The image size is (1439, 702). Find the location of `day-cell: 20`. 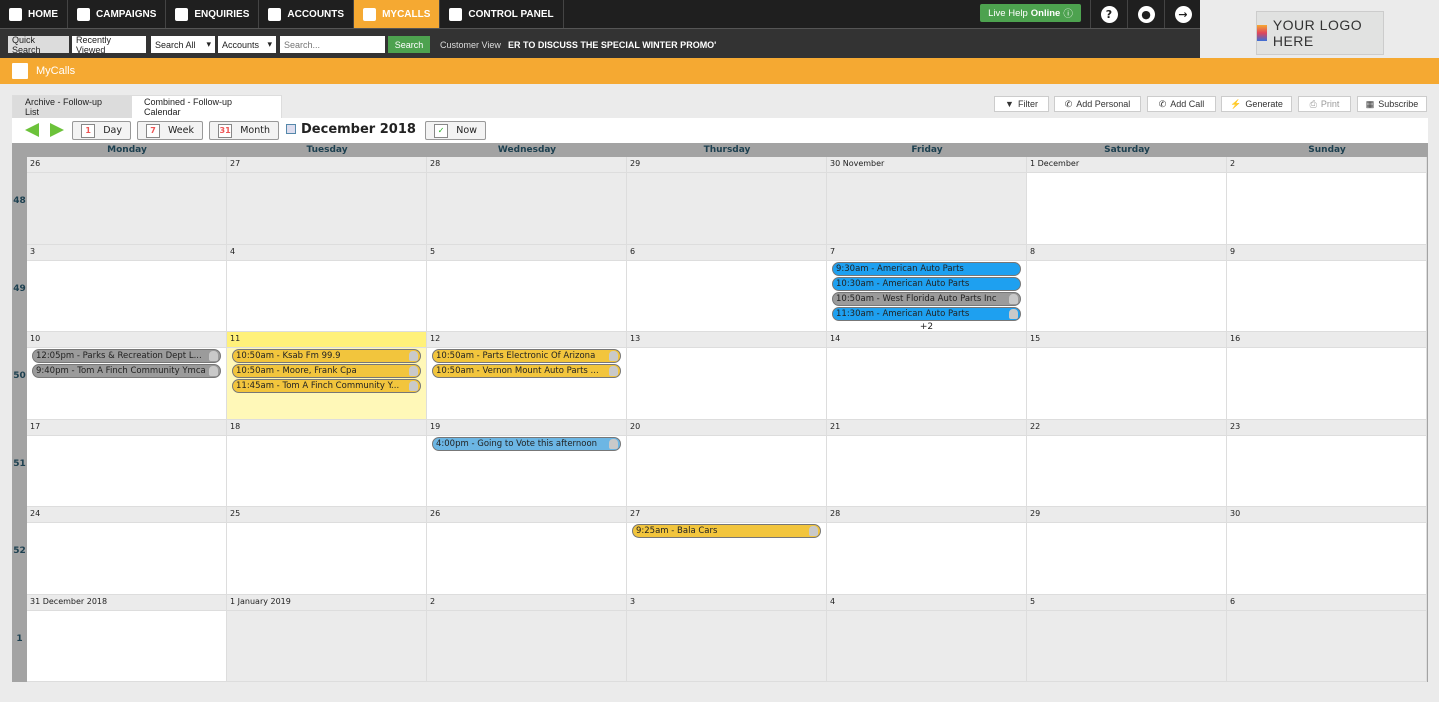

day-cell: 20 is located at coordinates (727, 463).